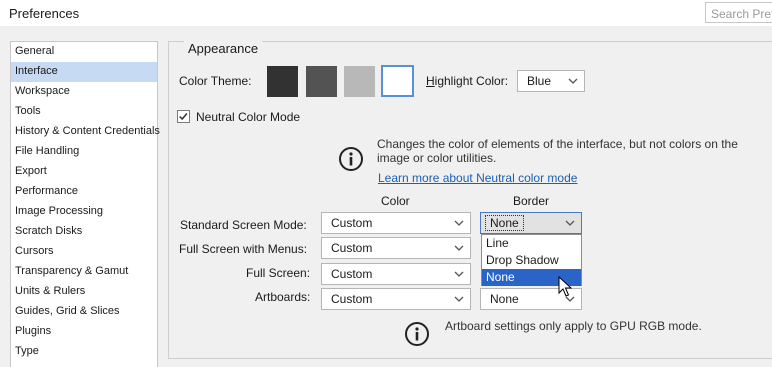 The height and width of the screenshot is (367, 772). What do you see at coordinates (84, 272) in the screenshot?
I see `sidebar-item-transparency: Transparency & Gamut` at bounding box center [84, 272].